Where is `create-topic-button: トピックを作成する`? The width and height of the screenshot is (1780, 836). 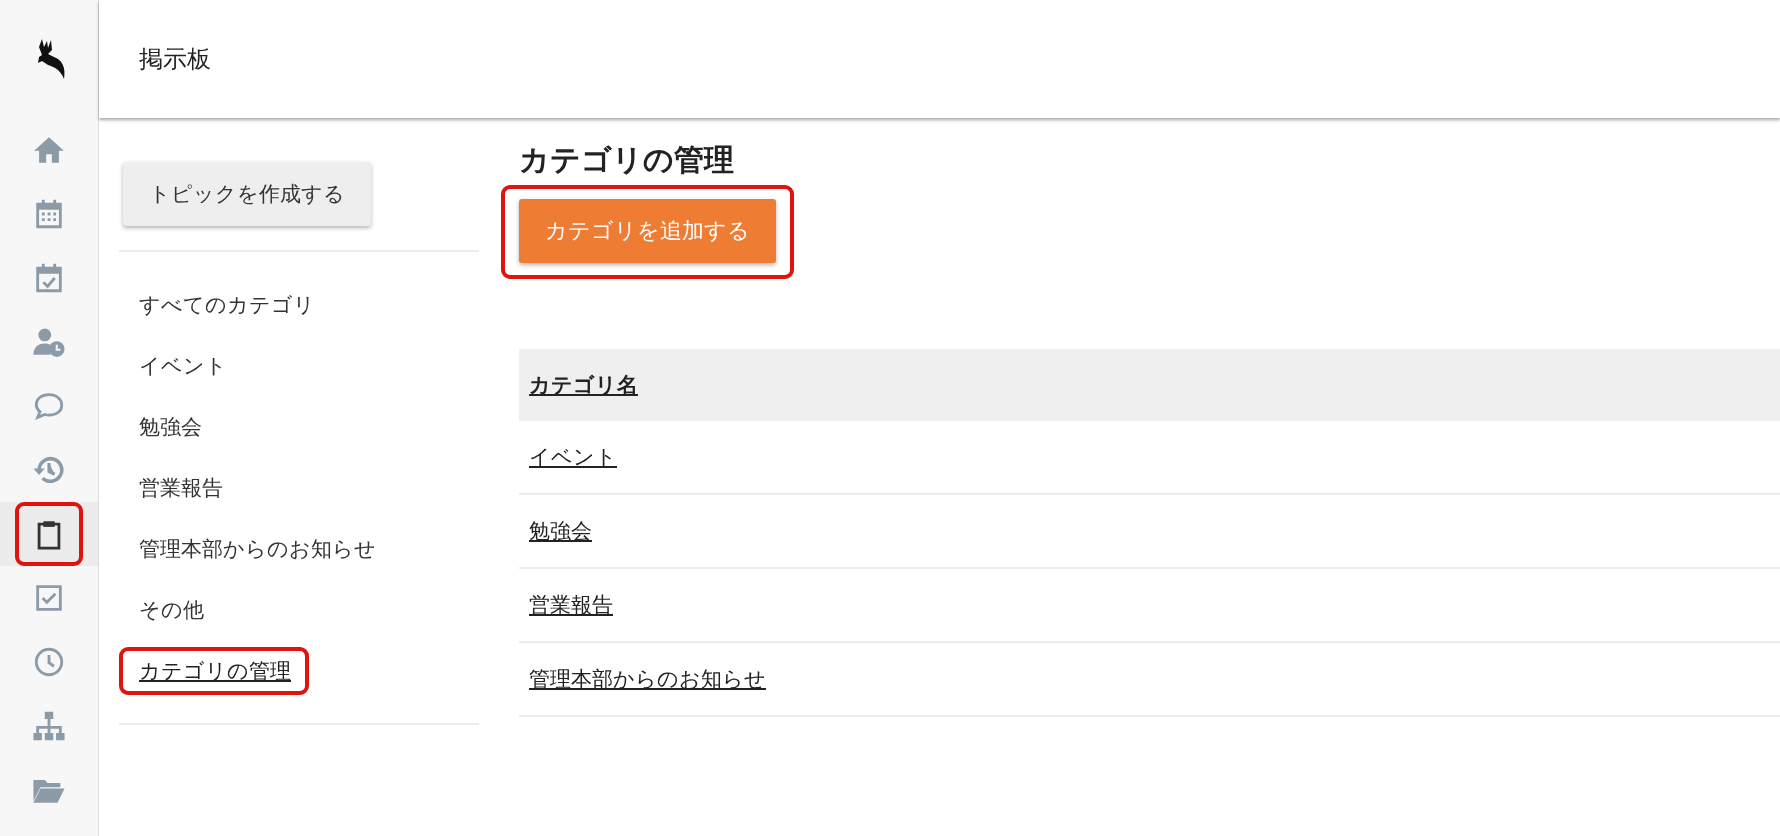 create-topic-button: トピックを作成する is located at coordinates (247, 194).